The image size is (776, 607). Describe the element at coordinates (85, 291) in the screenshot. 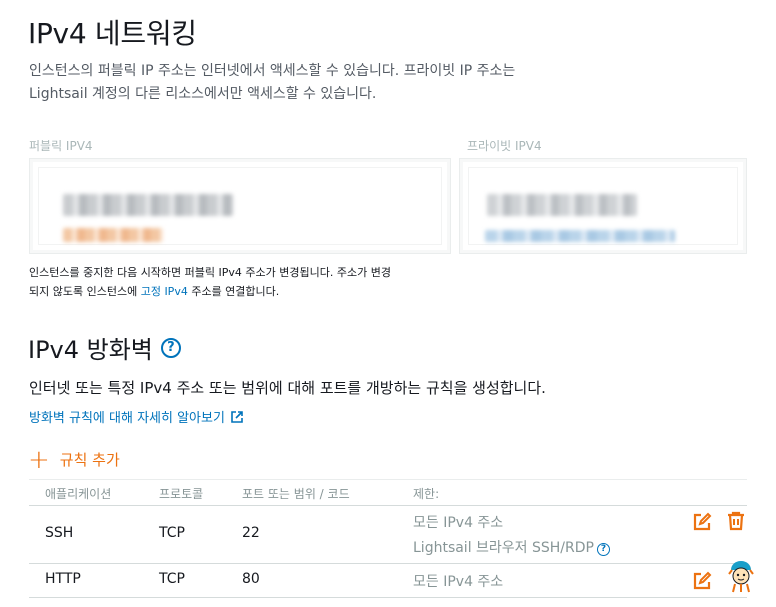

I see `note-text-pre: 되지 않도록 인스턴스에` at that location.